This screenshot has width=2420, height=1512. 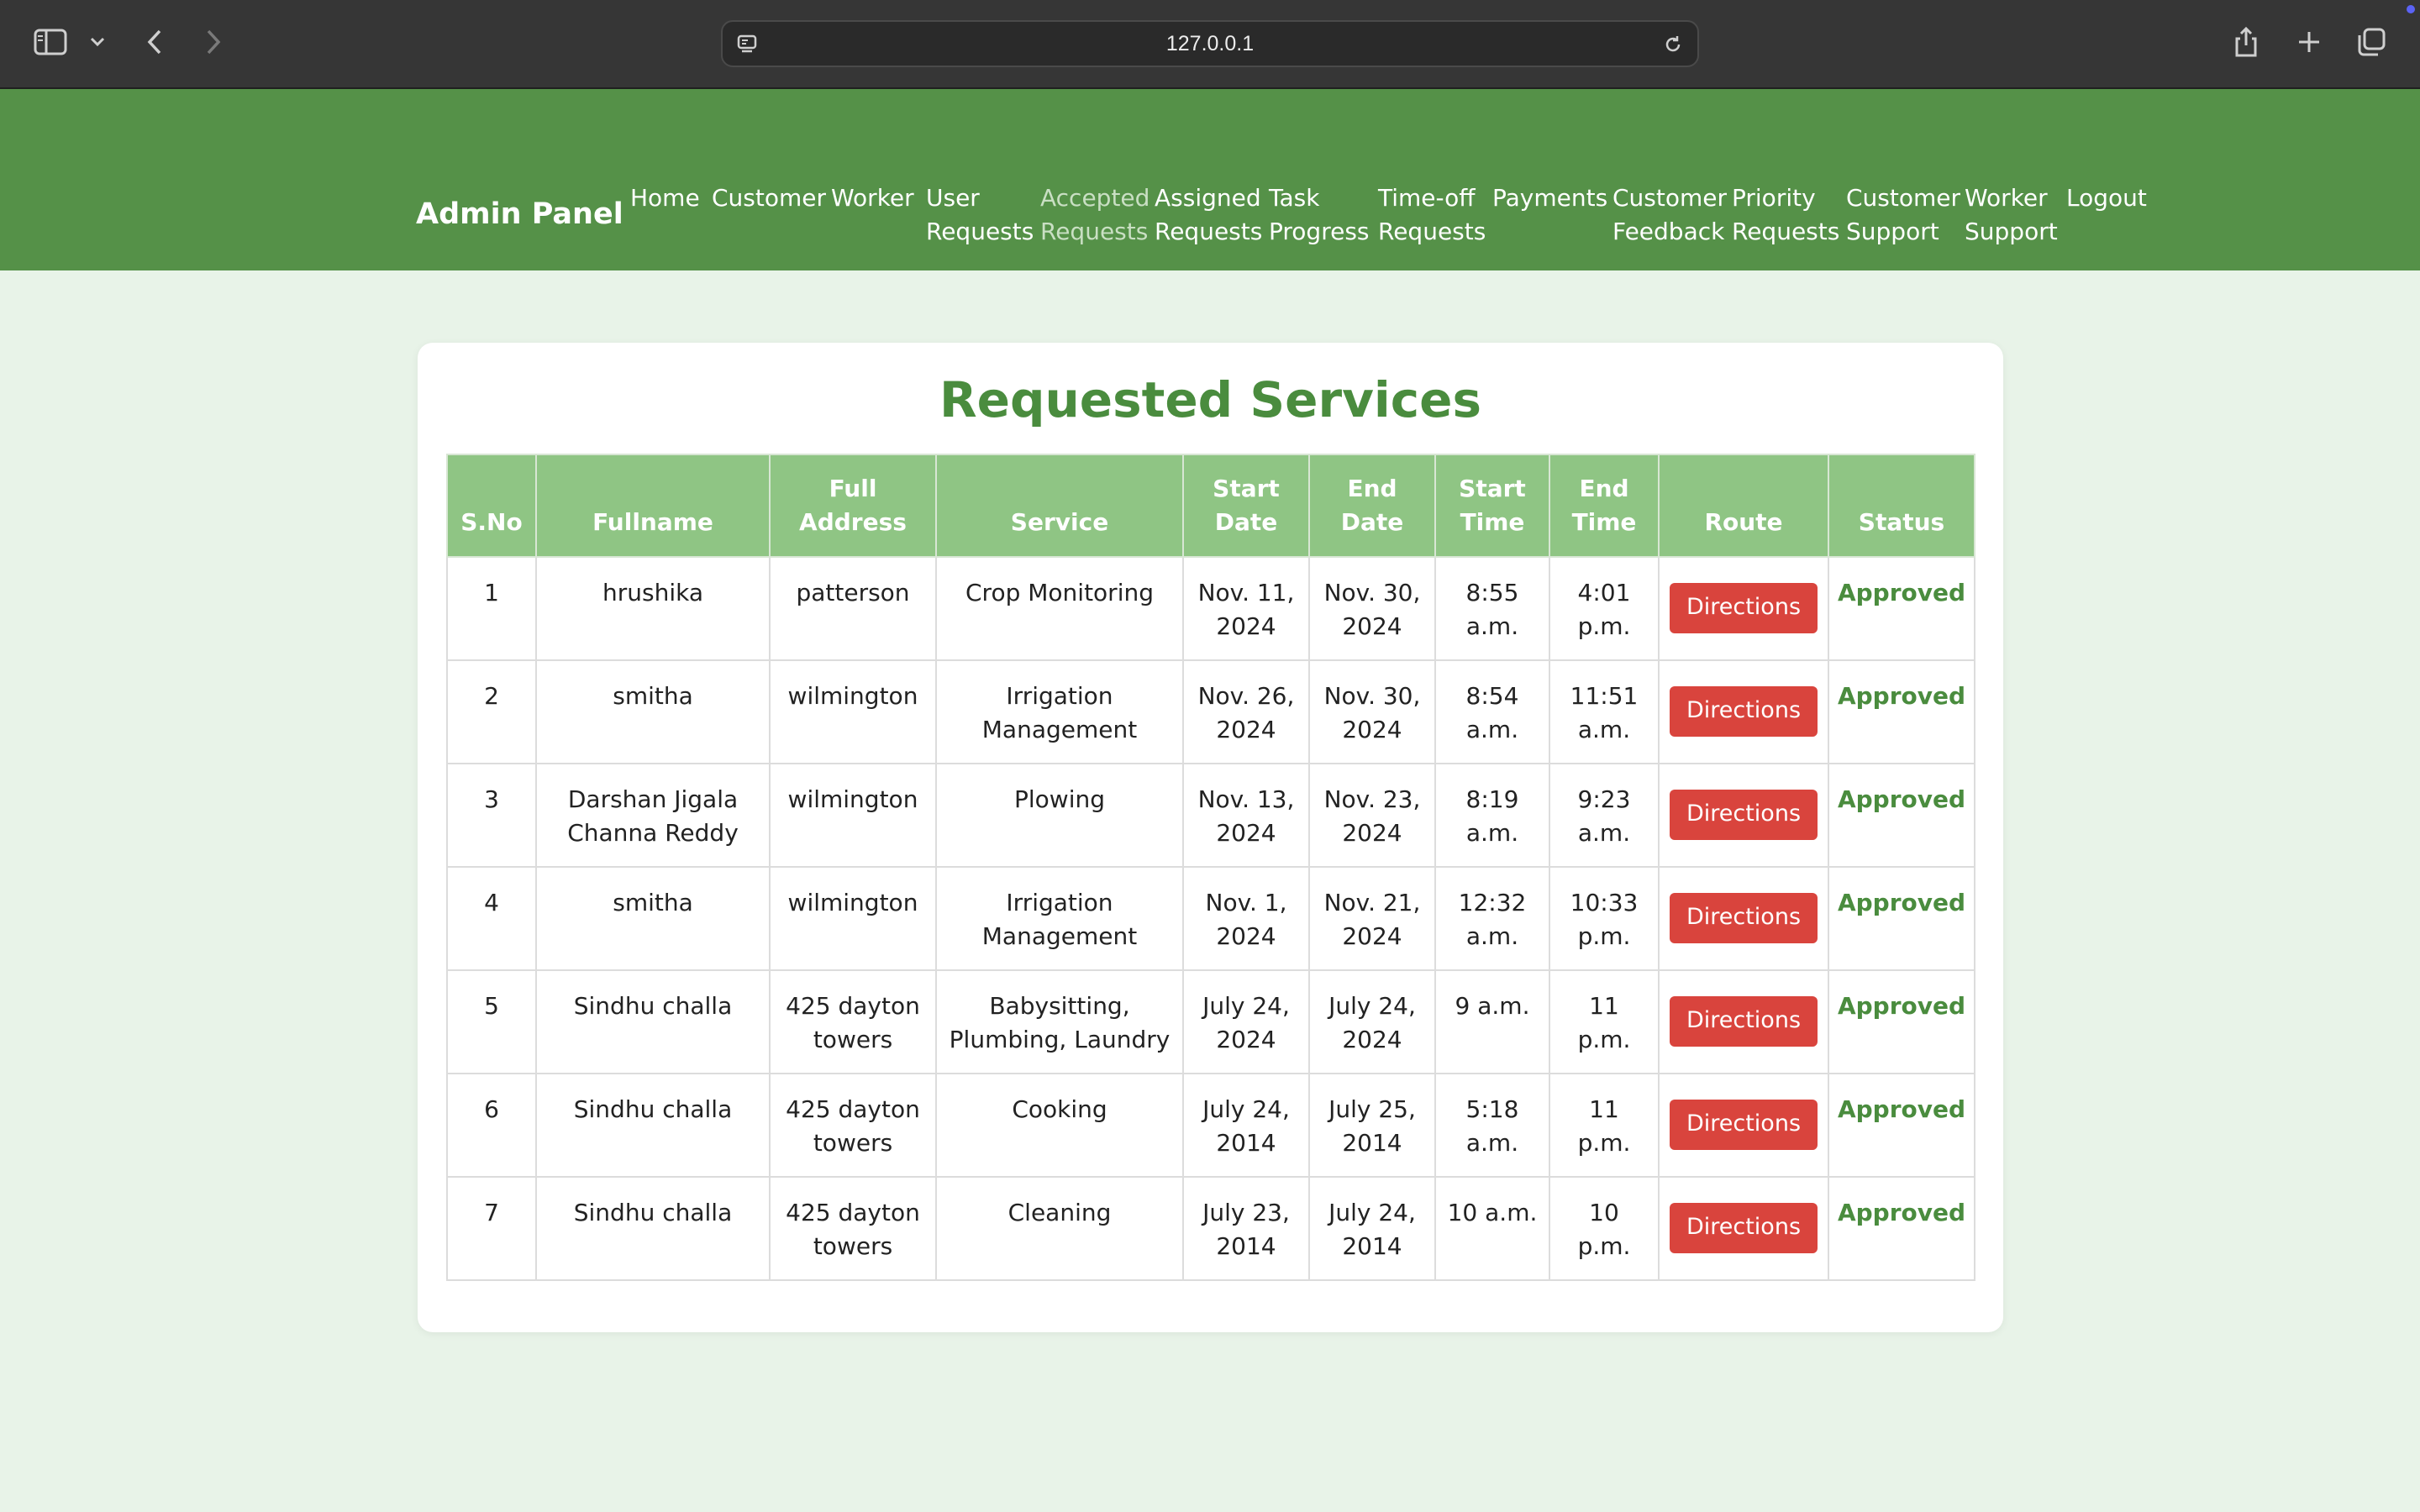 I want to click on cell-start-date-line: Nov. 13,, so click(x=1246, y=799).